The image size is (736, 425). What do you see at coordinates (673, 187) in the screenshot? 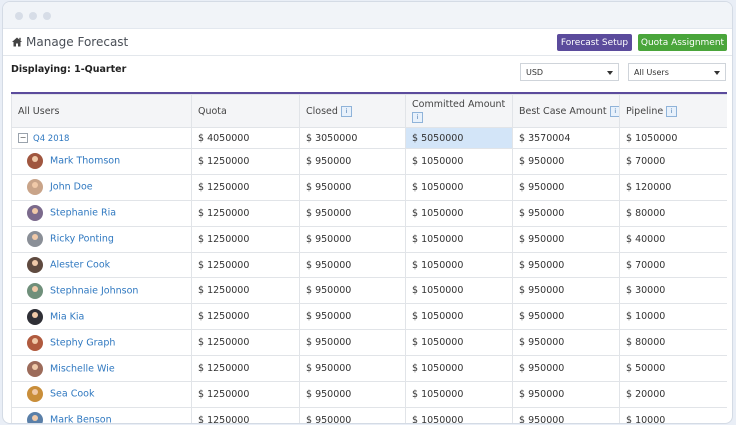
I see `pipeline-cell: $ 120000` at bounding box center [673, 187].